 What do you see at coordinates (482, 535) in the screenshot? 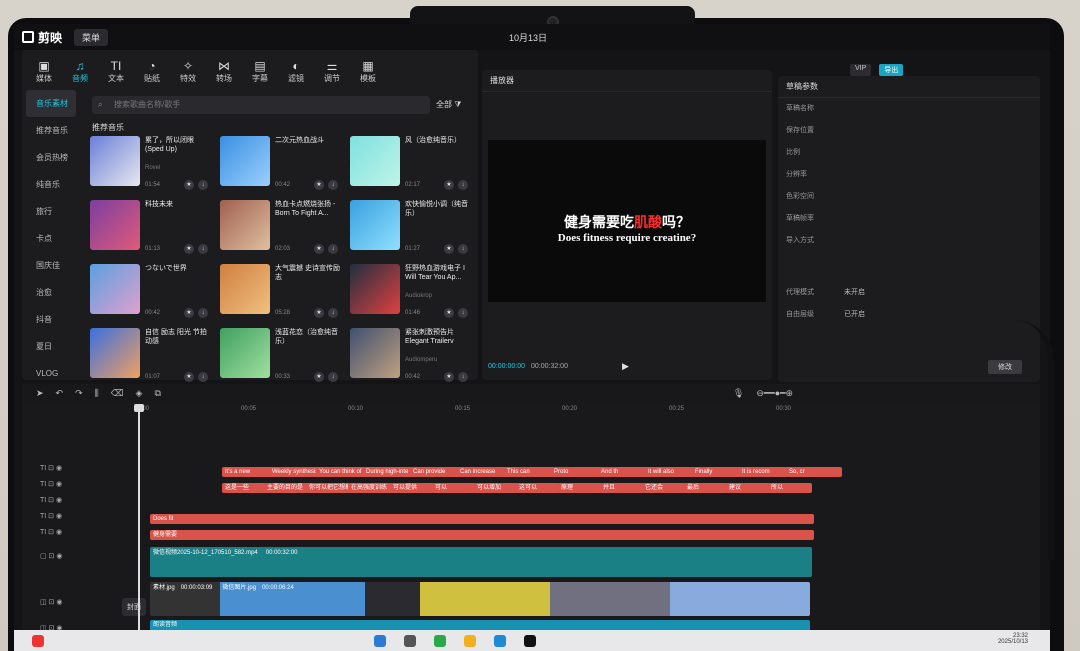
I see `text-clip-long: 健身需要` at bounding box center [482, 535].